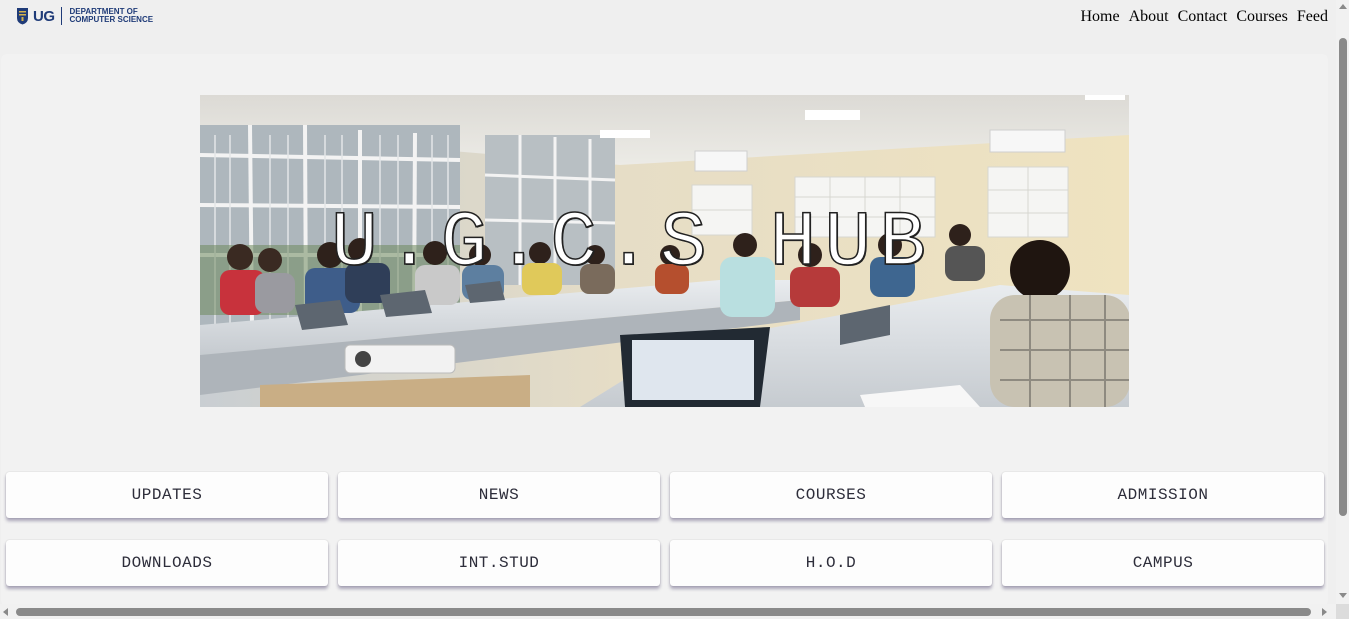  I want to click on logo-divider, so click(61, 16).